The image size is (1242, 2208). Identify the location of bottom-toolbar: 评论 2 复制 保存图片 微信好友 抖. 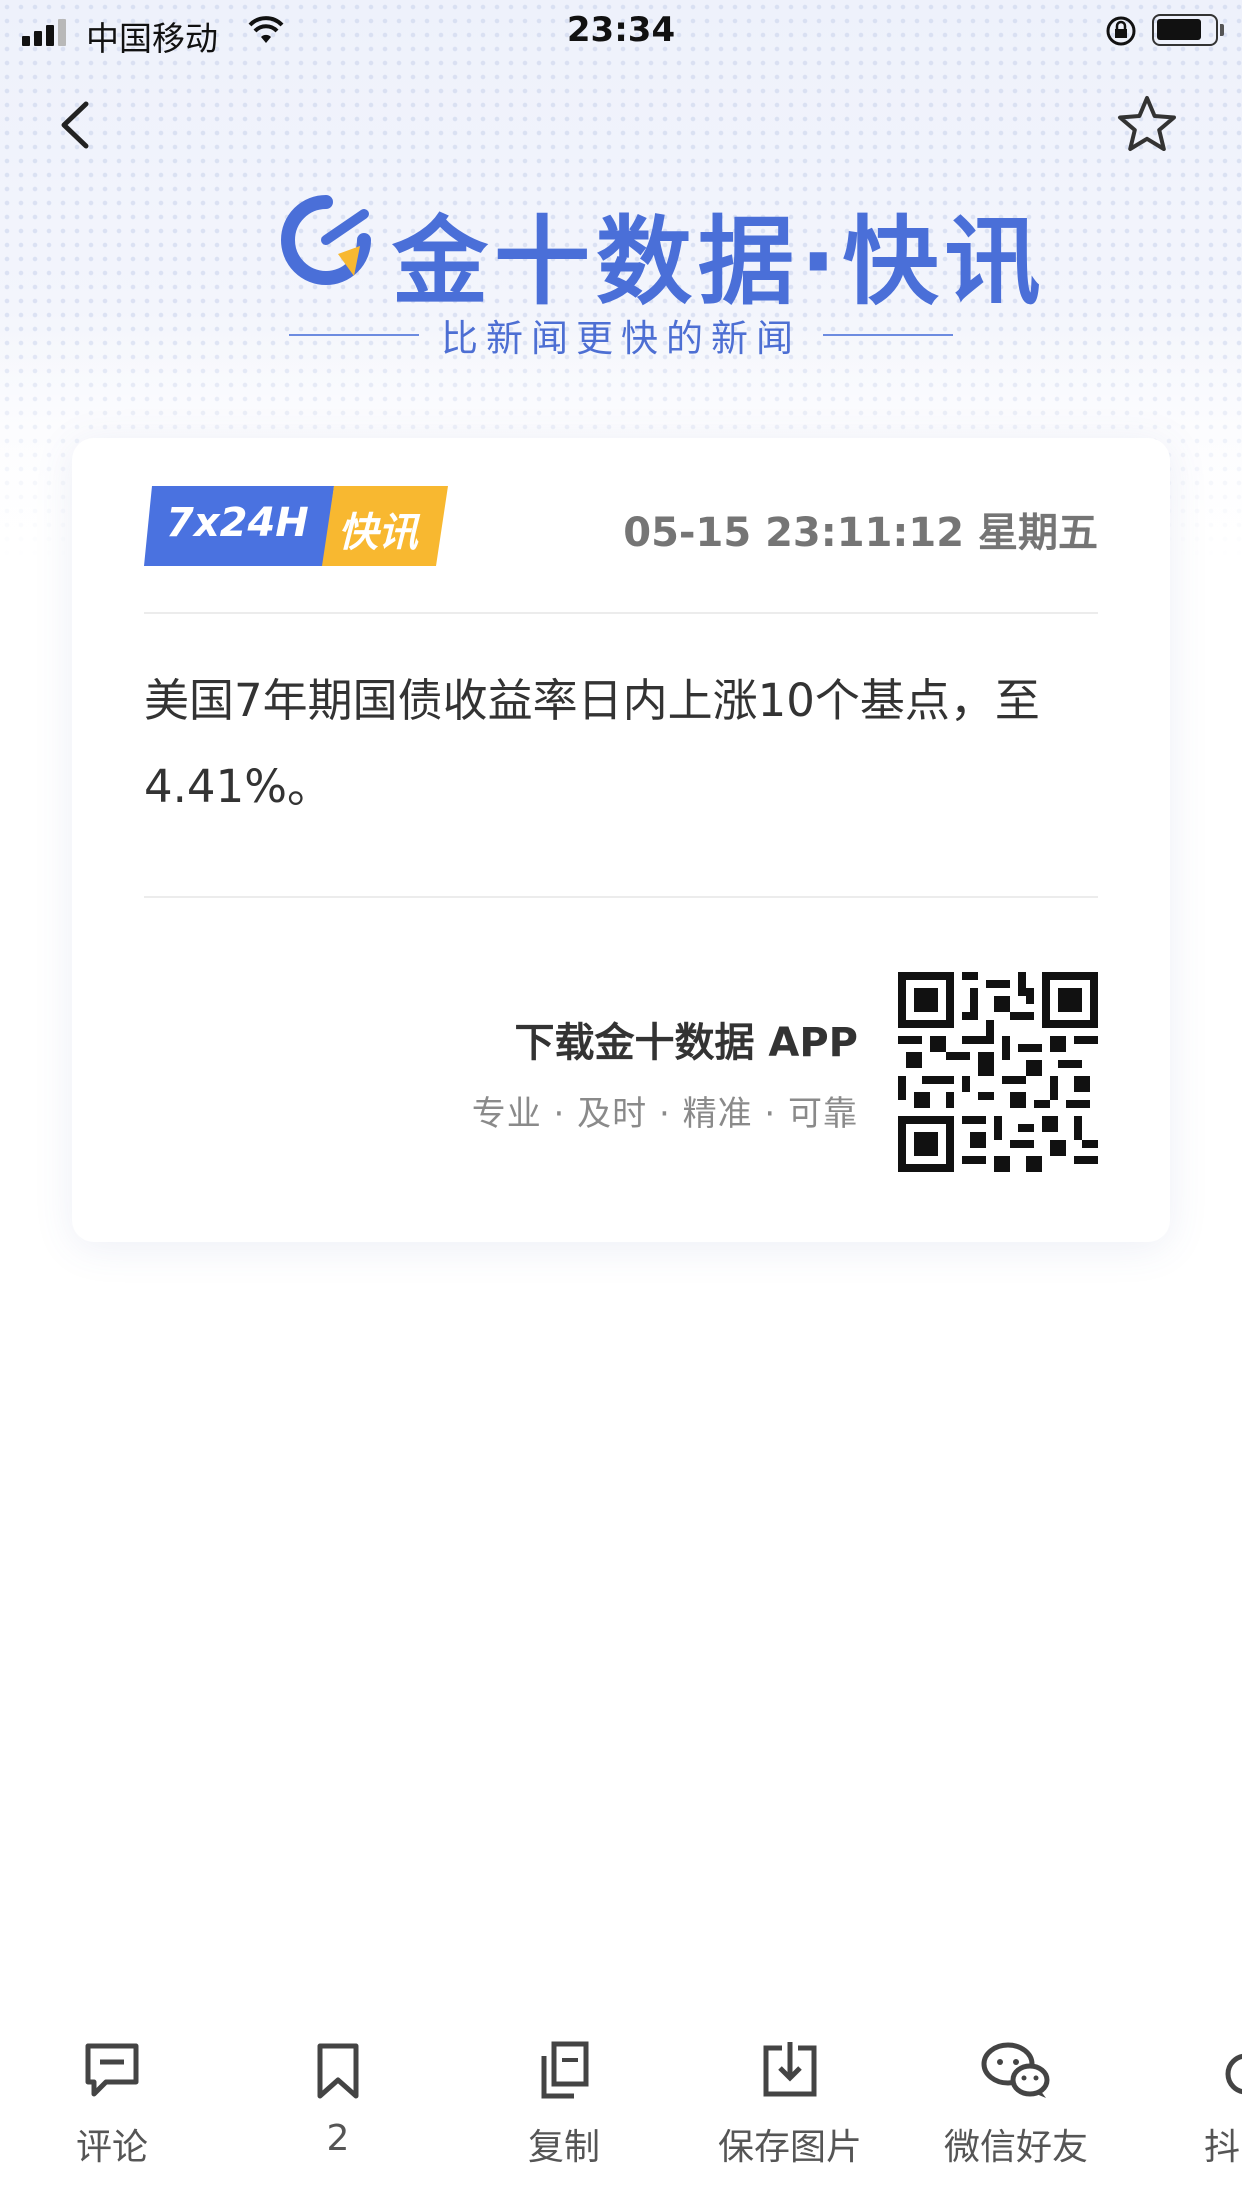
(621, 2119).